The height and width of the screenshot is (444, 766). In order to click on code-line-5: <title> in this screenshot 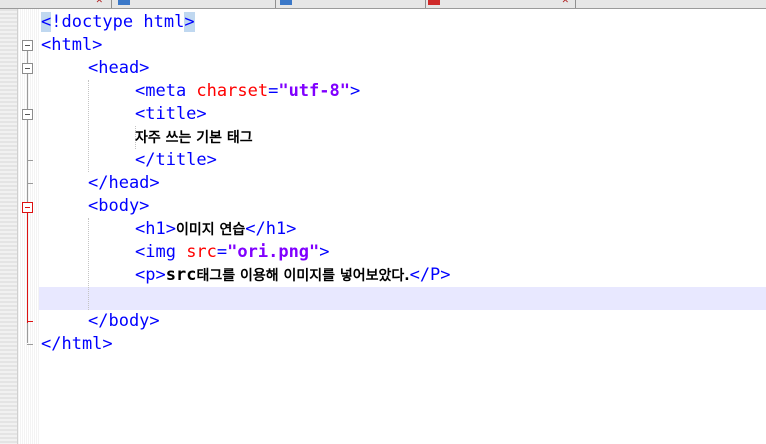, I will do `click(171, 114)`.